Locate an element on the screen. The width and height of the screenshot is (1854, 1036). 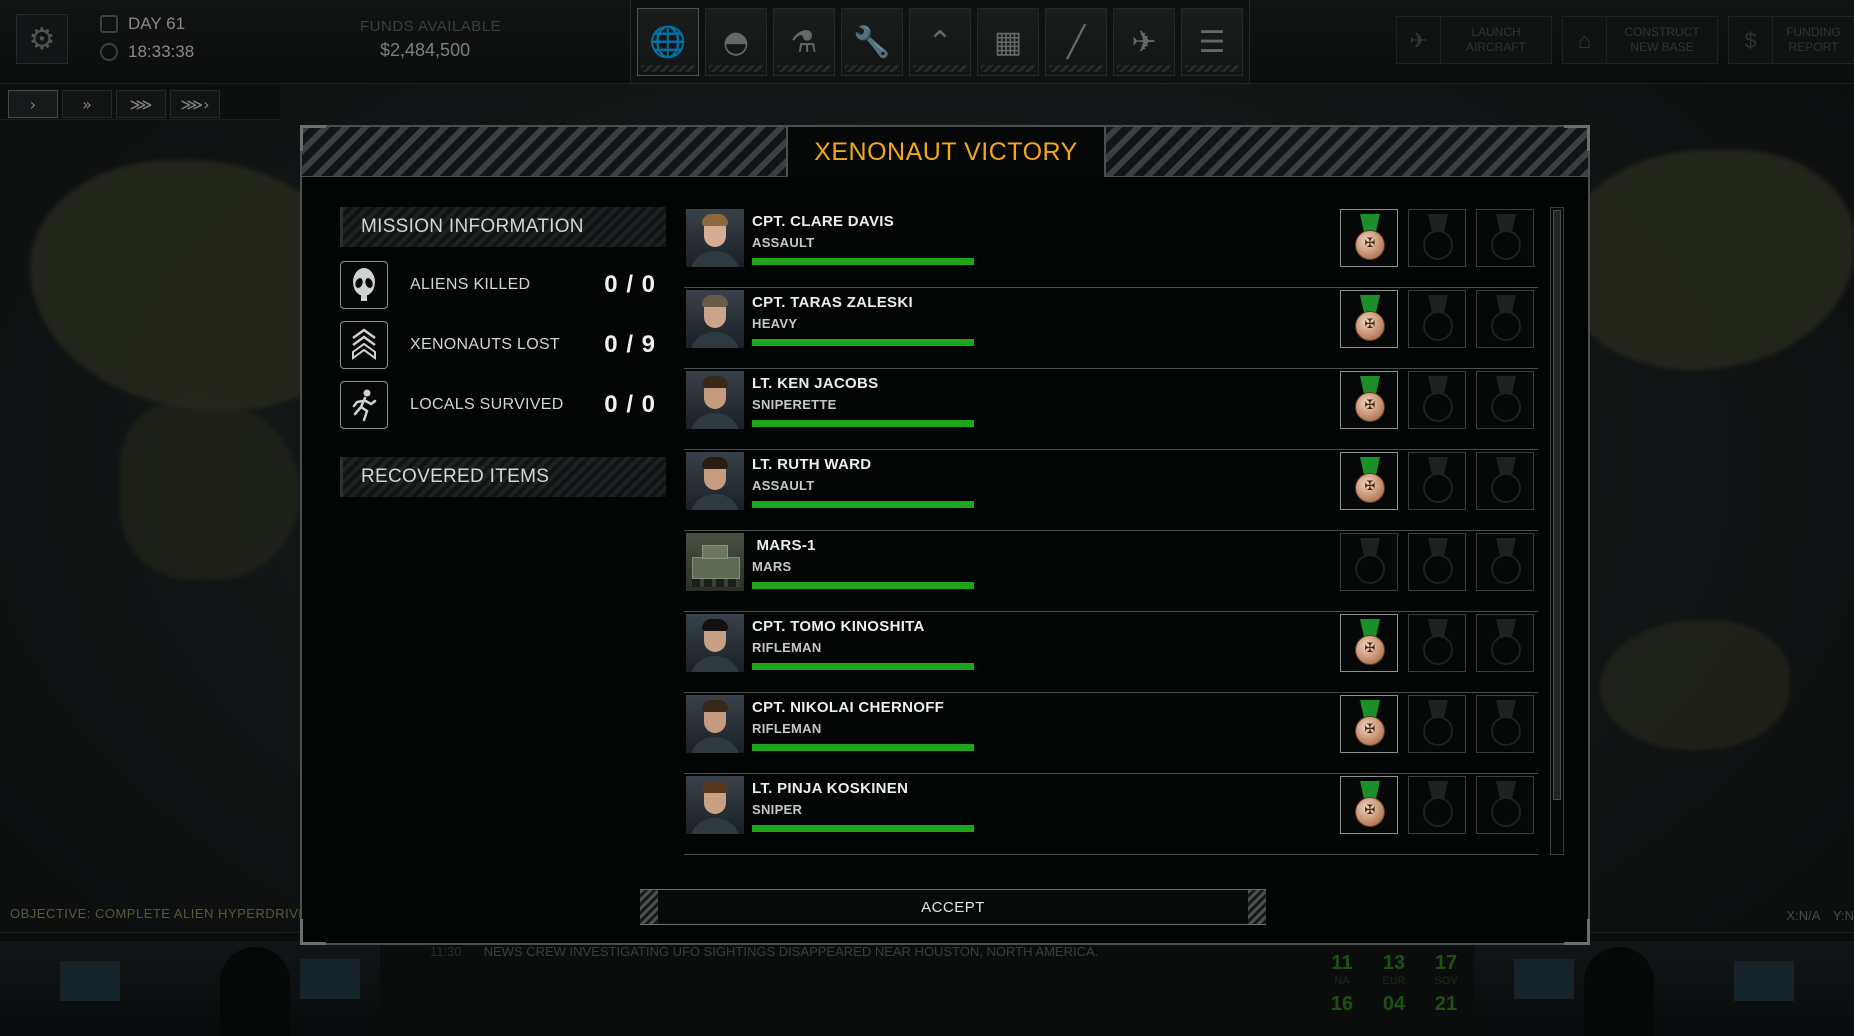
rank-chevron-icon is located at coordinates (364, 345).